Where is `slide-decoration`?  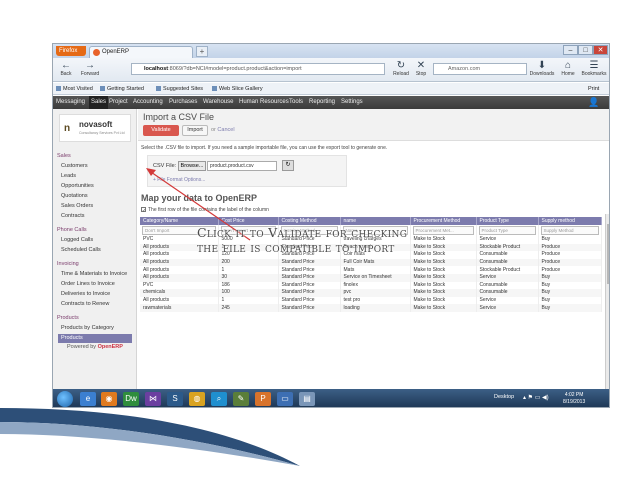 slide-decoration is located at coordinates (150, 437).